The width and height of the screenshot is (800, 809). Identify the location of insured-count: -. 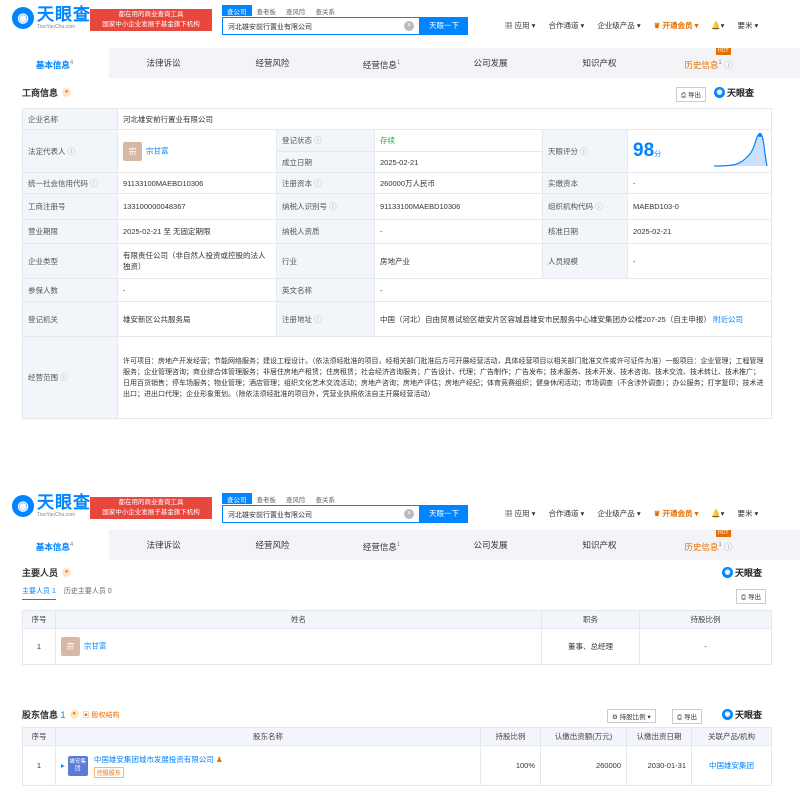
(197, 290).